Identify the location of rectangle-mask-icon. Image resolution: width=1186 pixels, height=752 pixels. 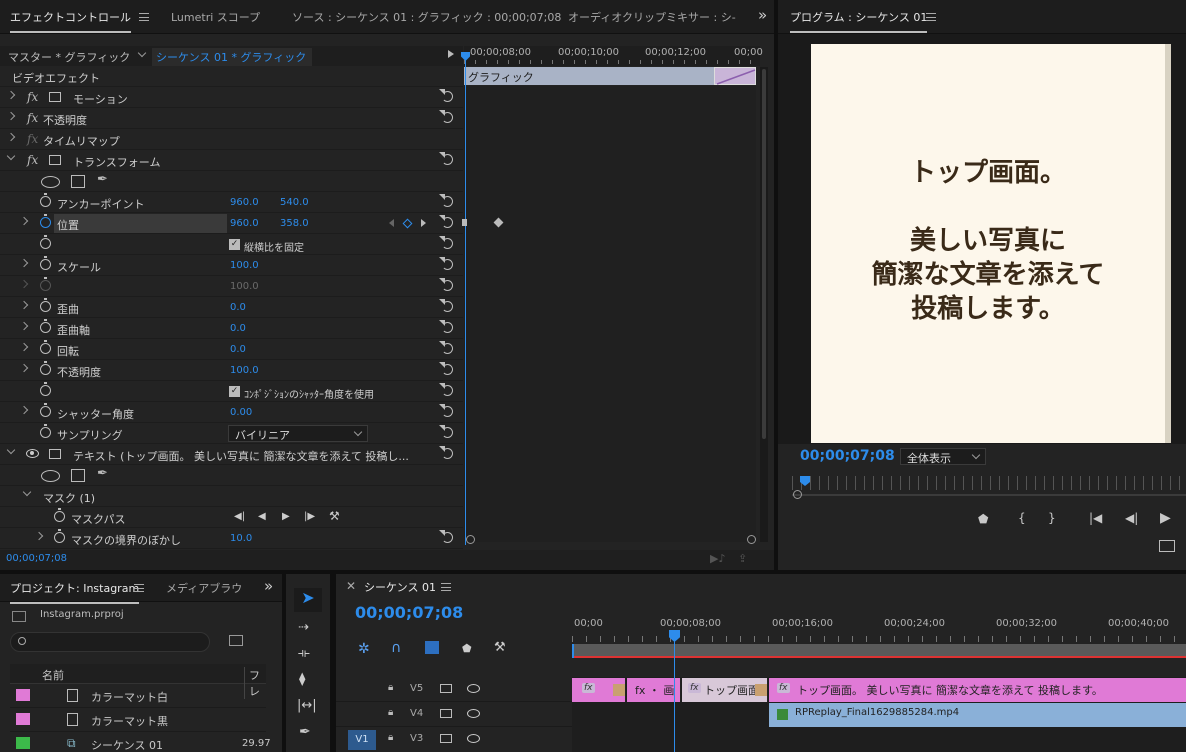
(78, 181).